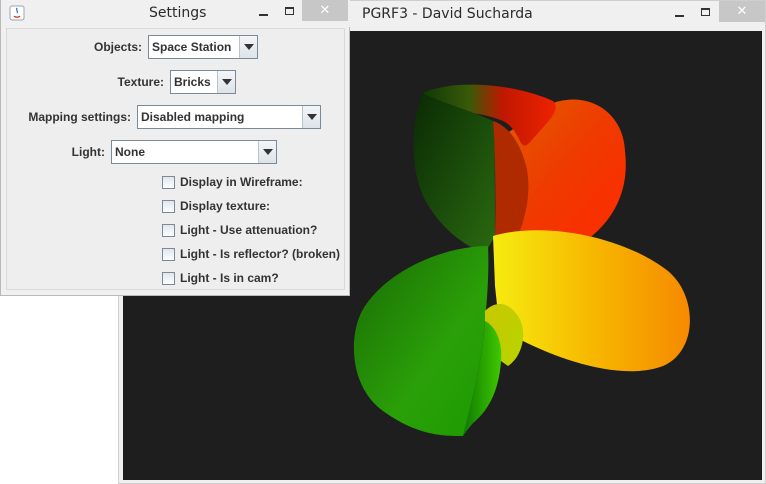  I want to click on light-attenuation-checkbox-box, so click(168, 230).